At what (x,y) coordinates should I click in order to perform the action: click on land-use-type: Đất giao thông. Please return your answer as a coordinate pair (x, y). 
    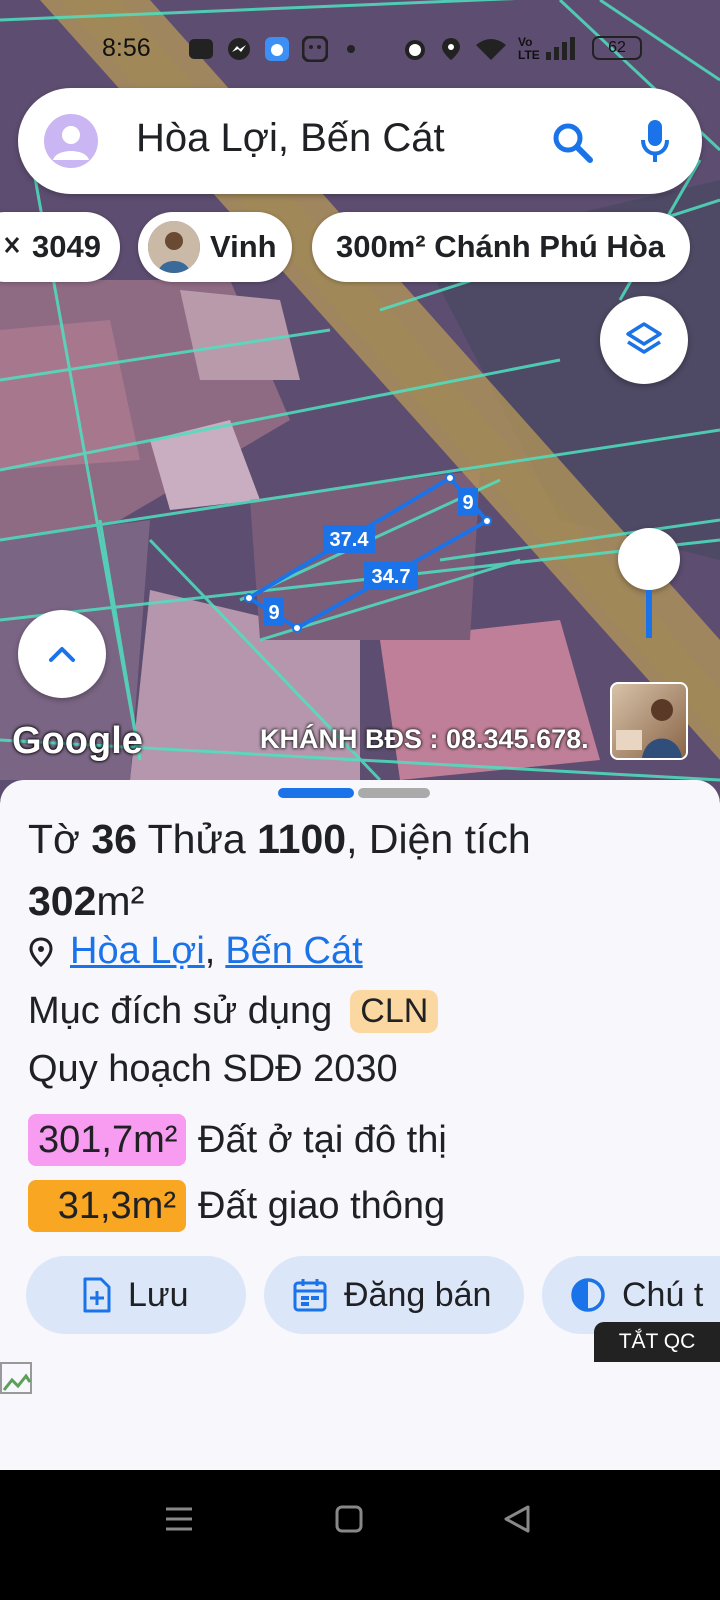
    Looking at the image, I should click on (322, 1205).